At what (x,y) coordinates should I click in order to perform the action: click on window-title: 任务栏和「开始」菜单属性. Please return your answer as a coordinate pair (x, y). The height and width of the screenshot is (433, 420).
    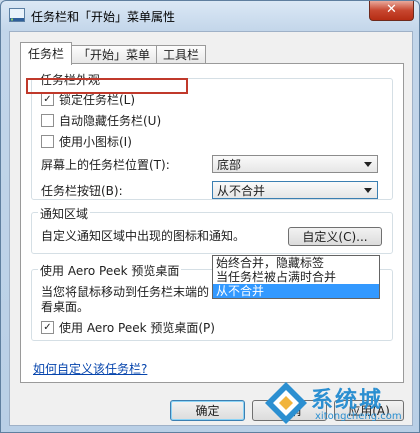
    Looking at the image, I should click on (103, 17).